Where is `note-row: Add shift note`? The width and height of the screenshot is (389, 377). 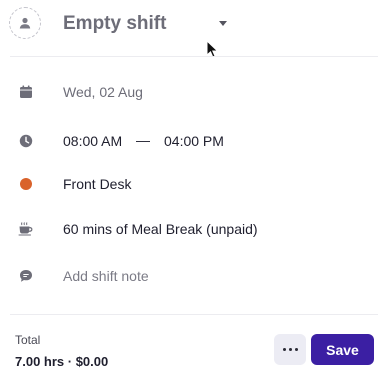 note-row: Add shift note is located at coordinates (194, 276).